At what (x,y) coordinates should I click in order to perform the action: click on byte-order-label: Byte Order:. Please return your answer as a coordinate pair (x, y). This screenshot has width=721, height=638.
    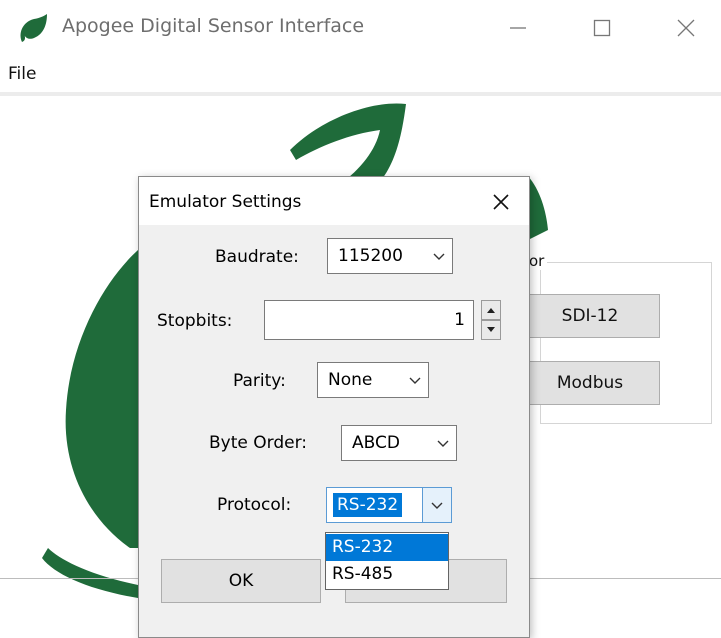
    Looking at the image, I should click on (258, 443).